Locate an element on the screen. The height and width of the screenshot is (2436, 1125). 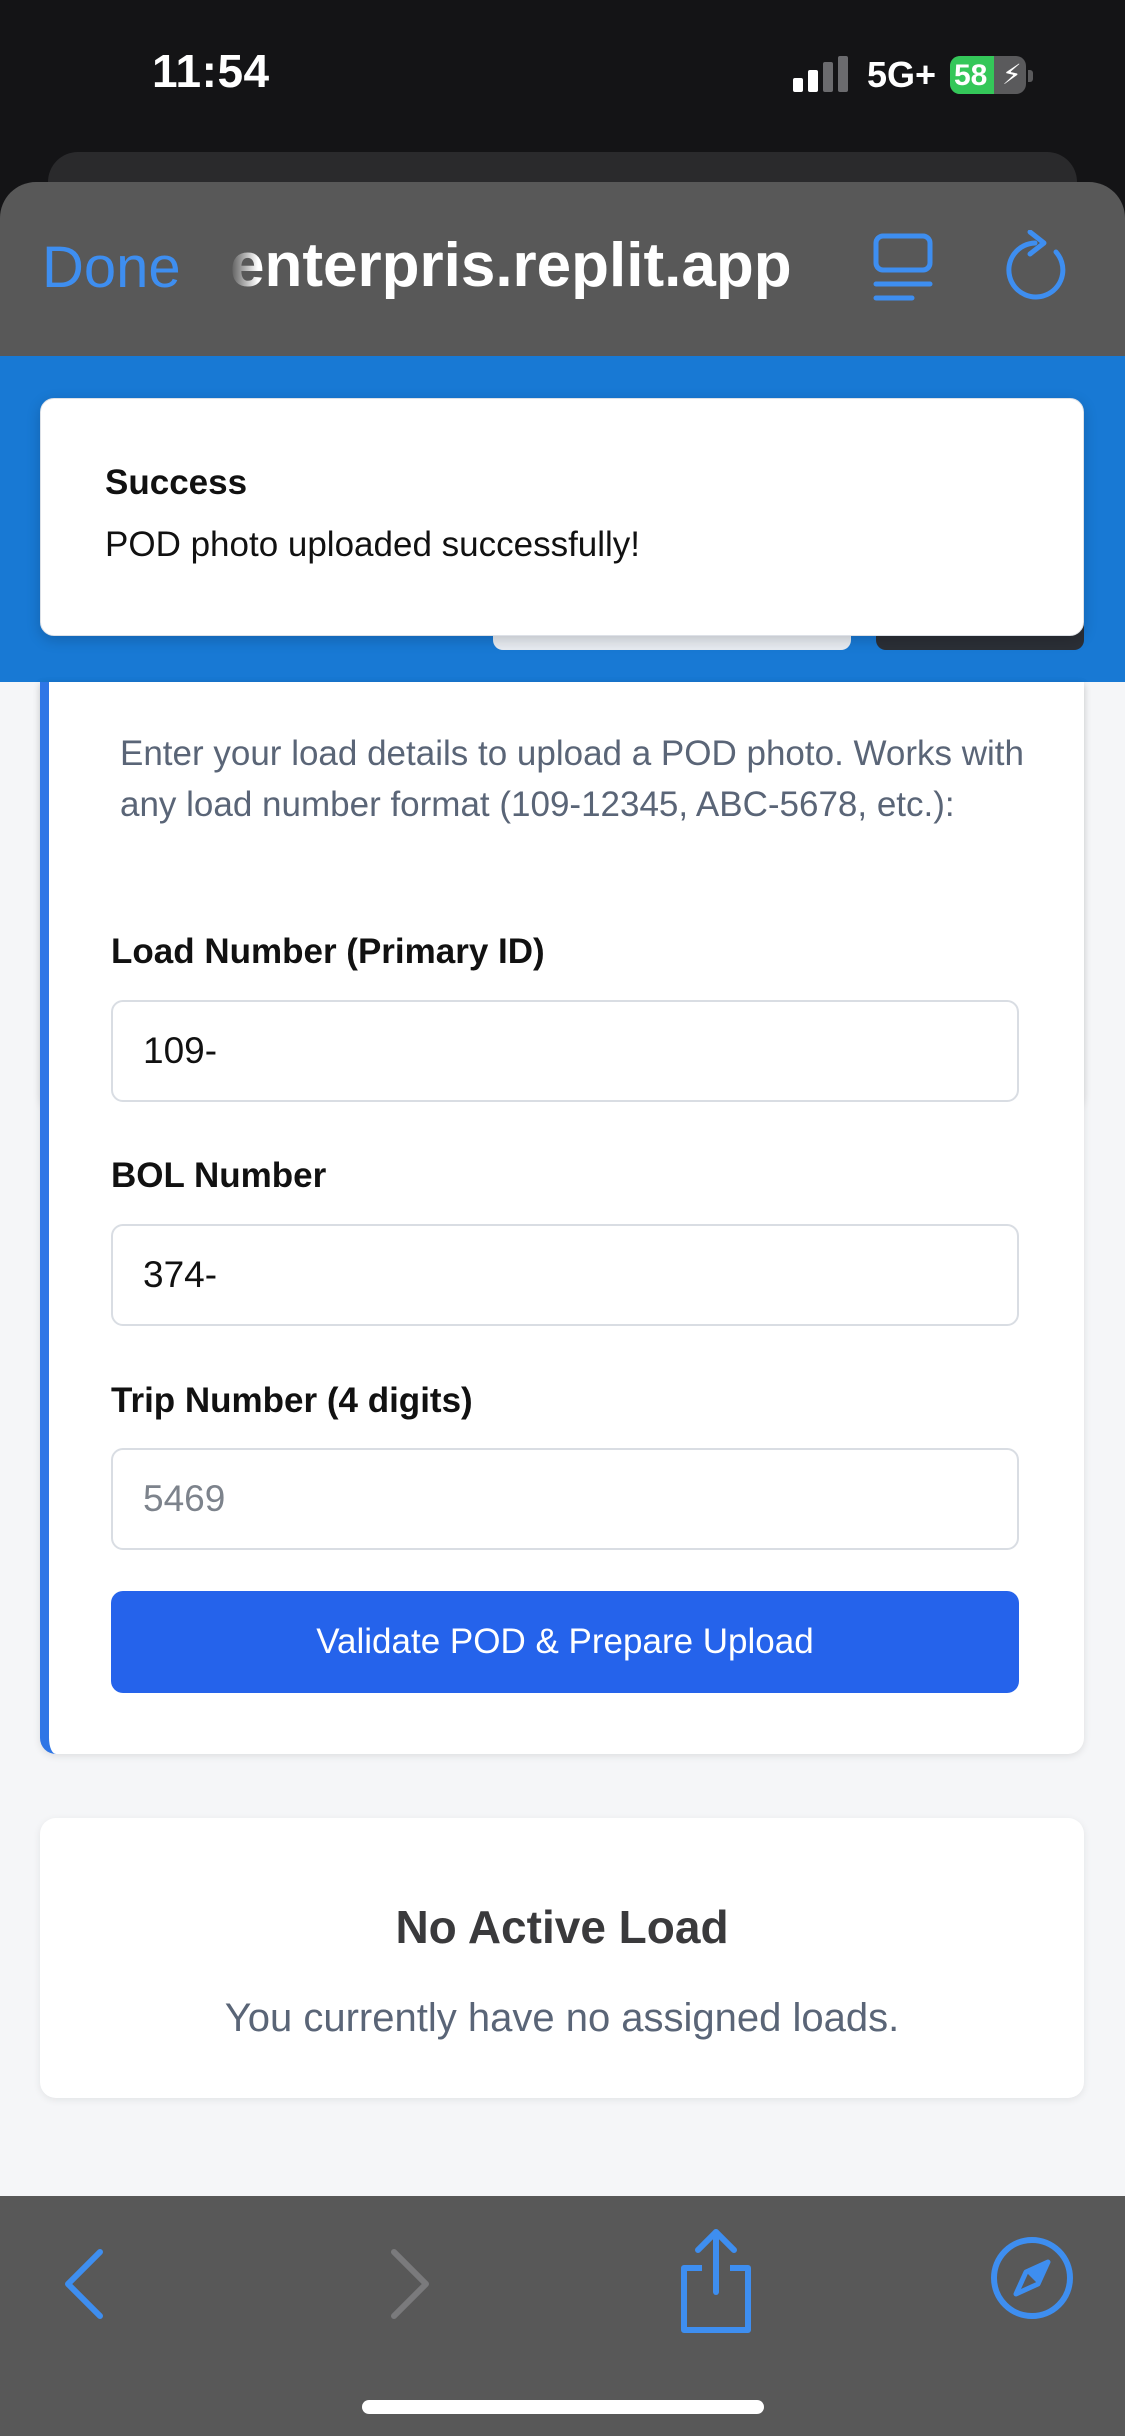
toast-title: Success is located at coordinates (176, 482).